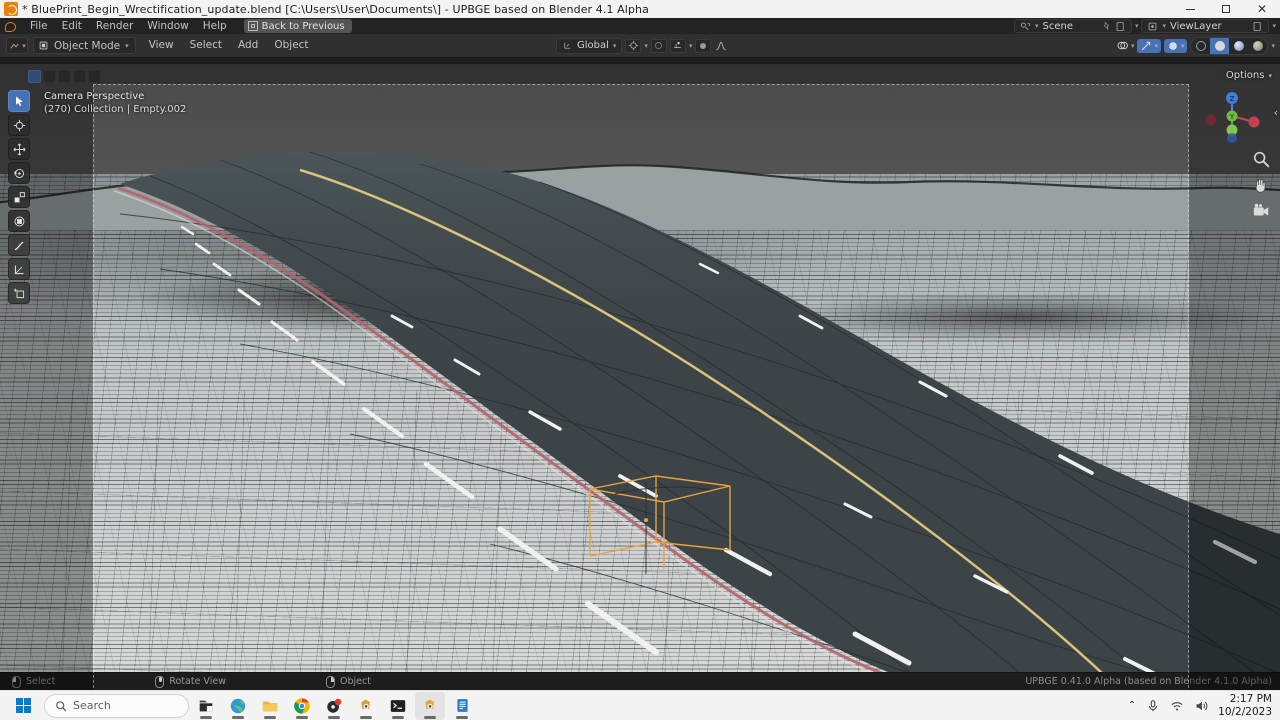 This screenshot has height=720, width=1280. I want to click on taskbar-upbge, so click(430, 705).